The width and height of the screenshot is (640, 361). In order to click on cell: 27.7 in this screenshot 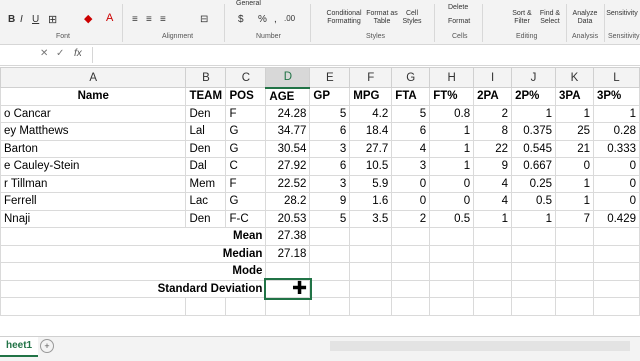, I will do `click(371, 148)`.